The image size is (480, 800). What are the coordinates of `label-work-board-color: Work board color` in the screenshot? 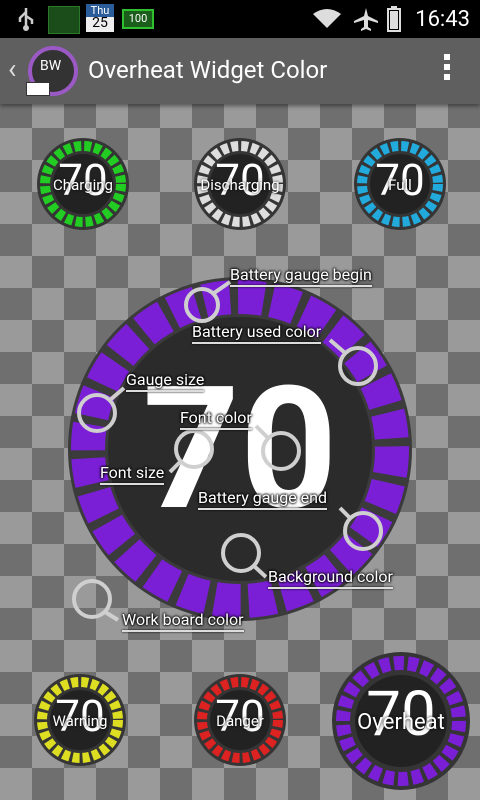 It's located at (183, 621).